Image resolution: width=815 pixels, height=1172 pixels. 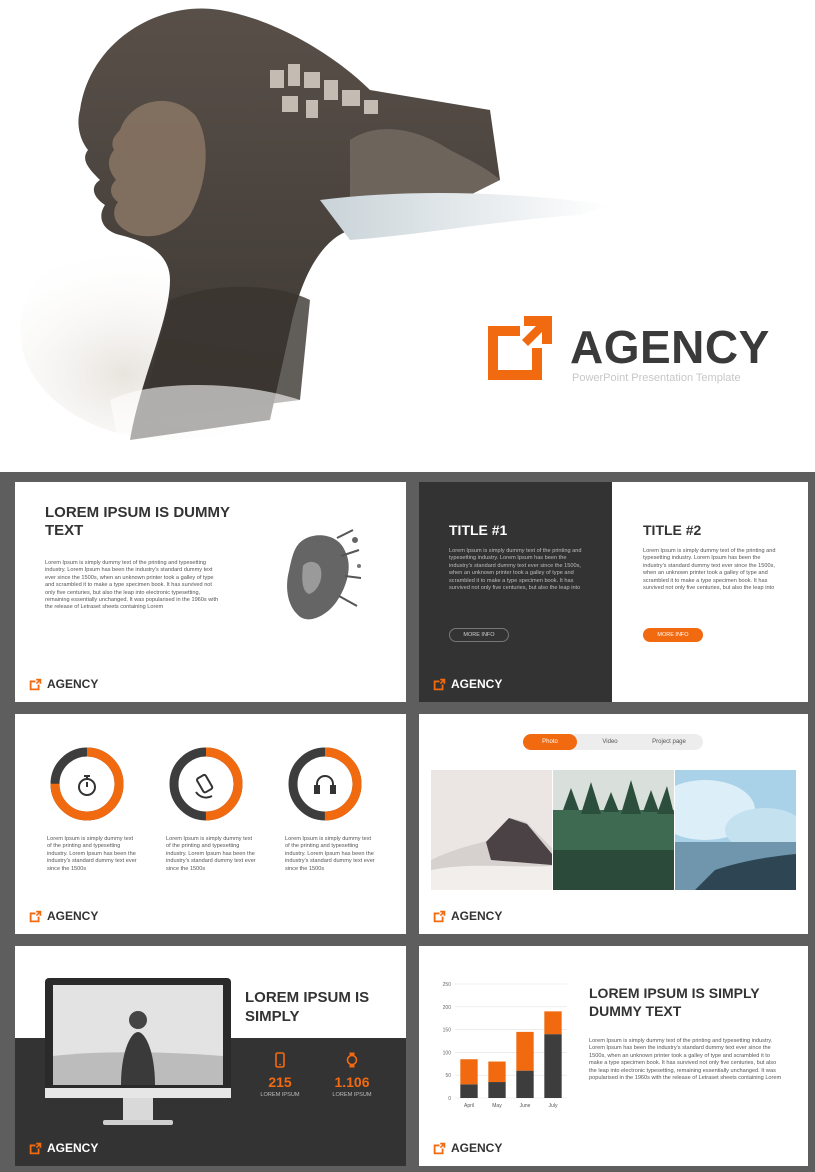 I want to click on stopwatch-icon, so click(x=87, y=785).